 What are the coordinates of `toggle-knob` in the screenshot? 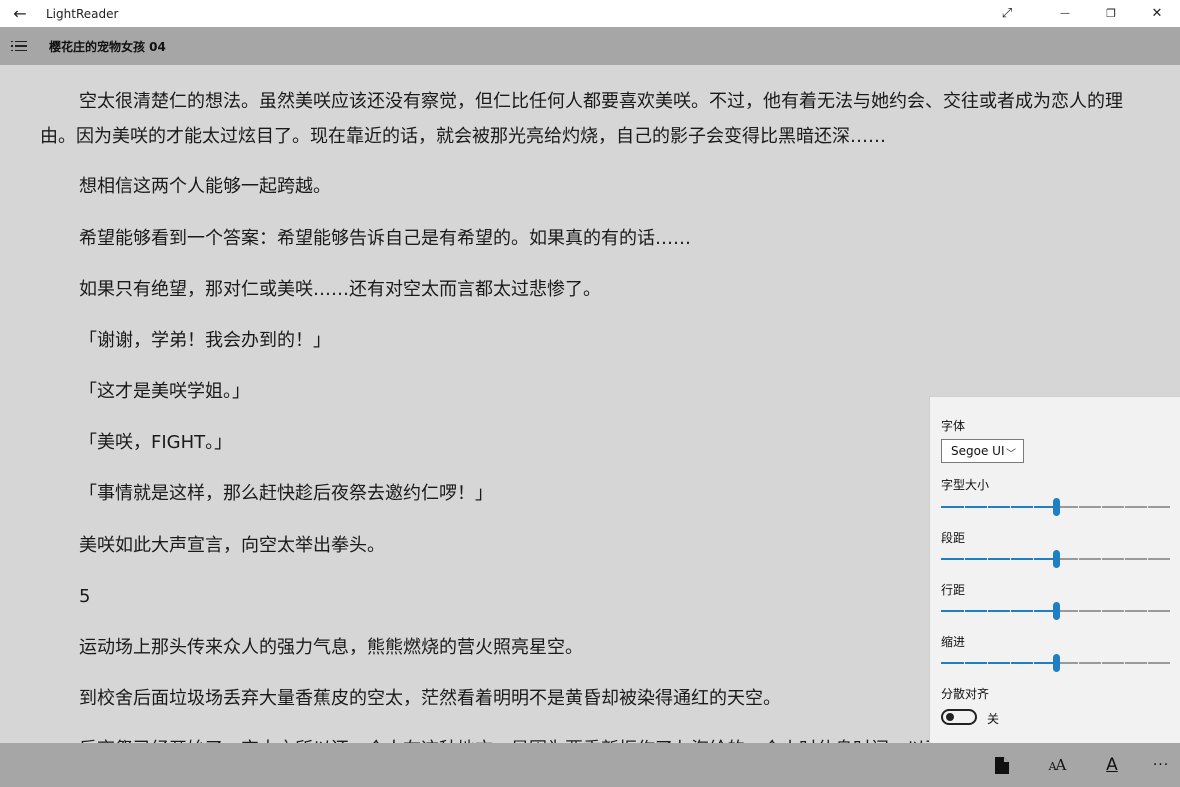 It's located at (950, 717).